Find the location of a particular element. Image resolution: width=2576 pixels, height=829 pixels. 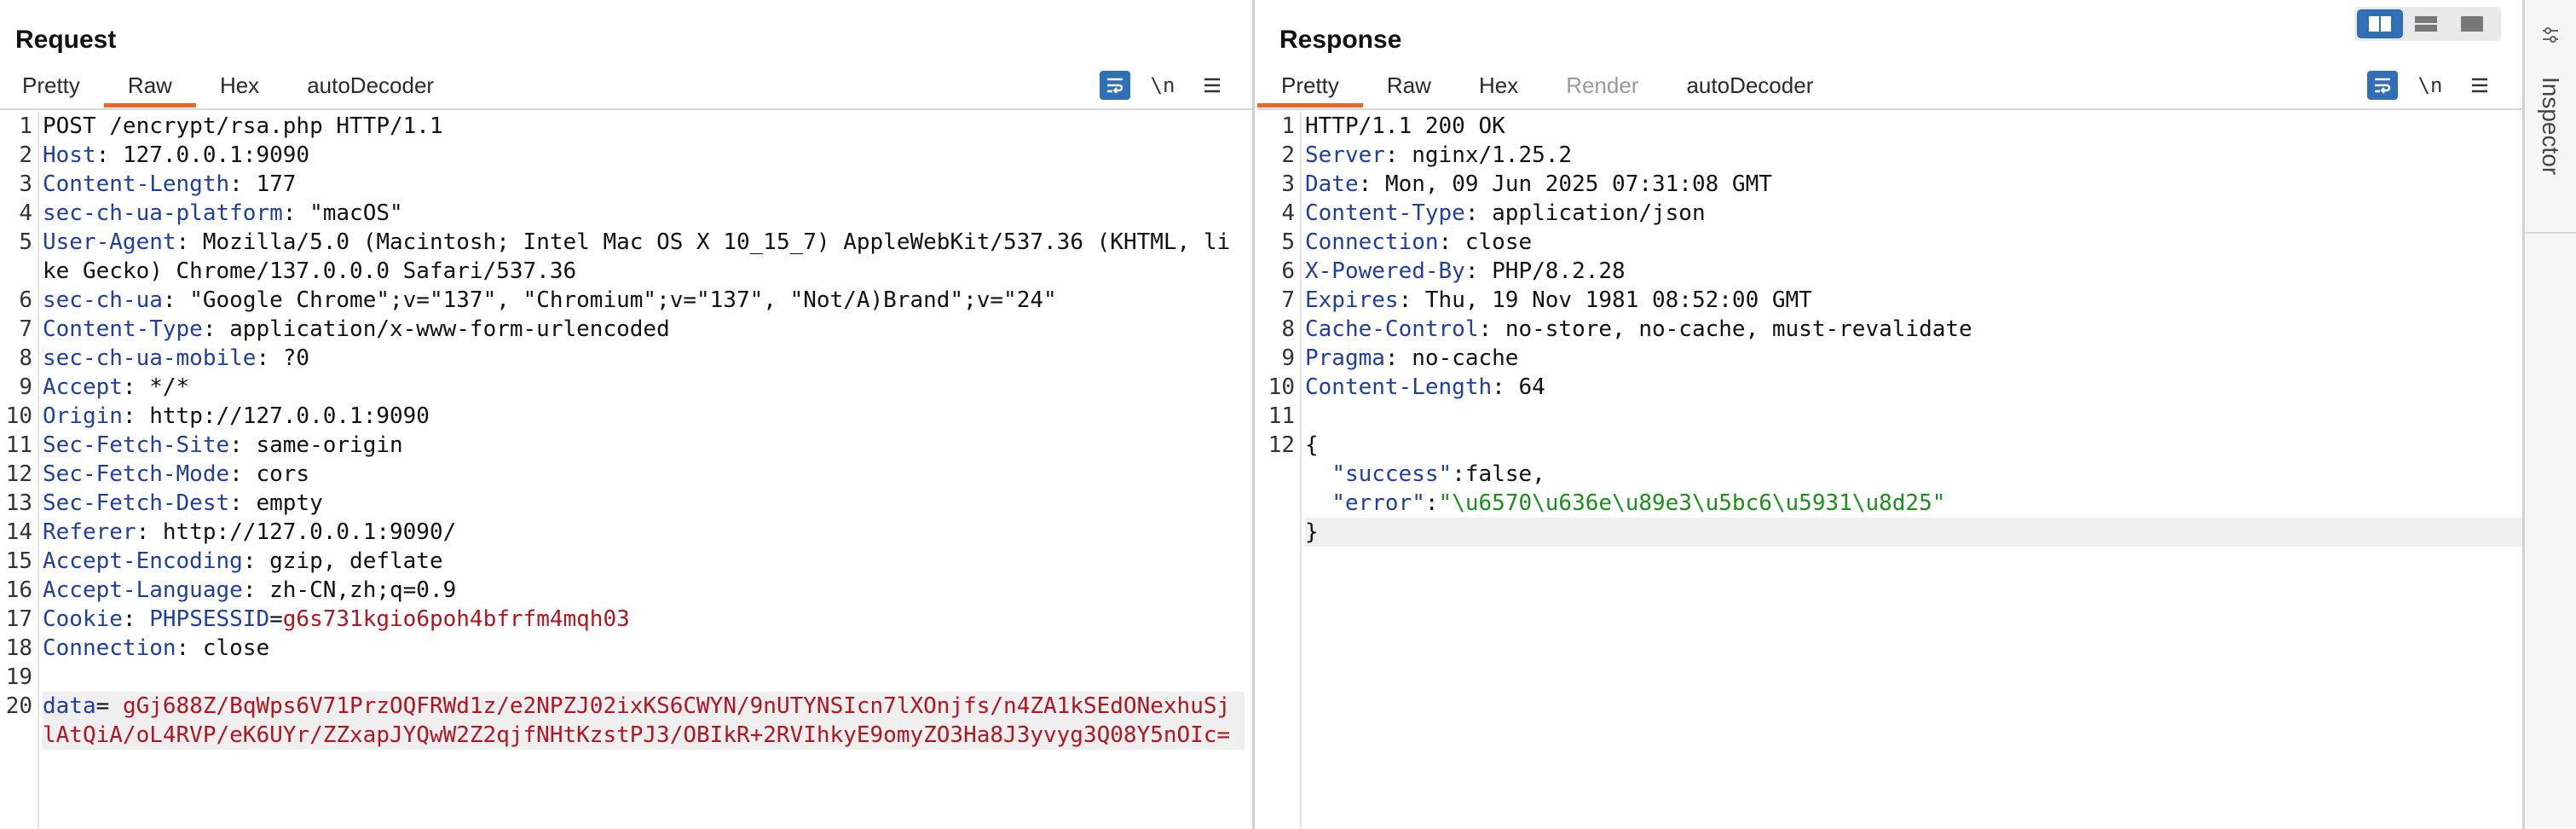

line-content: POST /encrypt/rsa.php HTTP/1.1 is located at coordinates (243, 126).